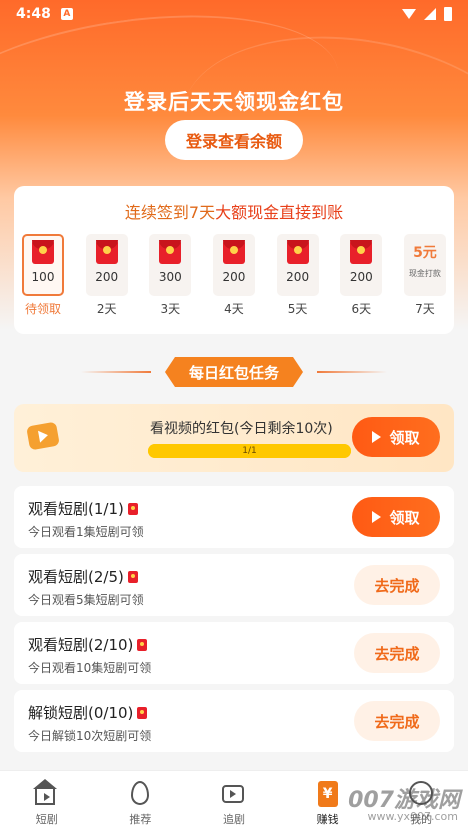 Image resolution: width=468 pixels, height=832 pixels. I want to click on wifi-icon, so click(409, 14).